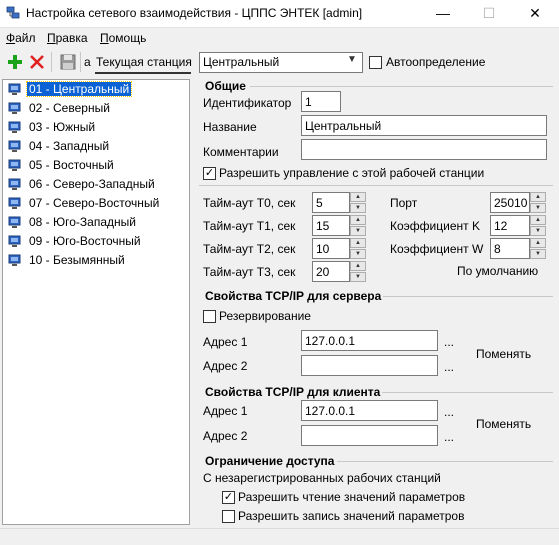  Describe the element at coordinates (308, 102) in the screenshot. I see `id-value: 1` at that location.